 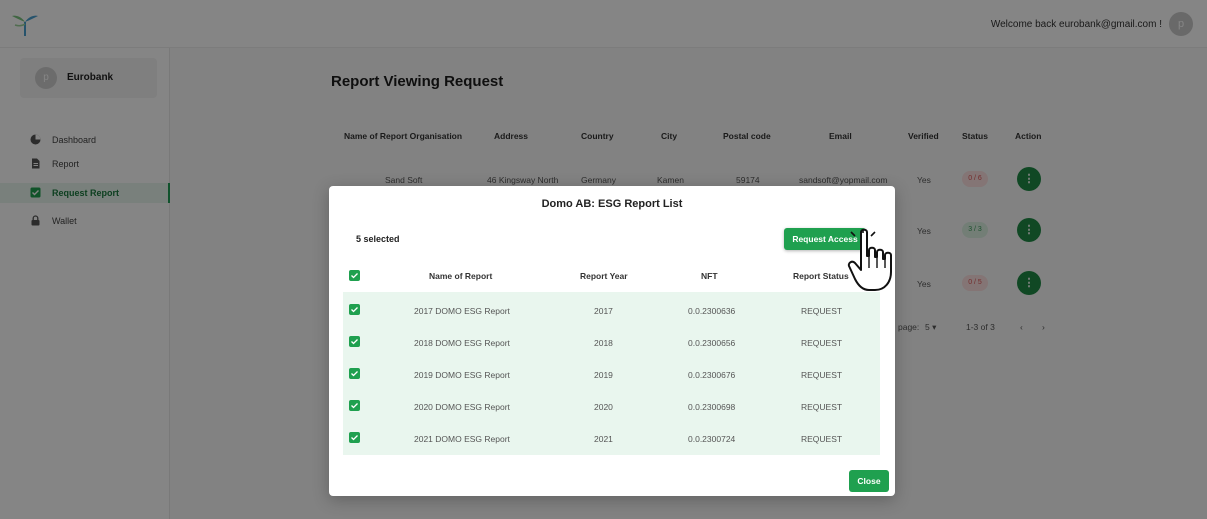 I want to click on report-year-cell: 2019, so click(x=603, y=375).